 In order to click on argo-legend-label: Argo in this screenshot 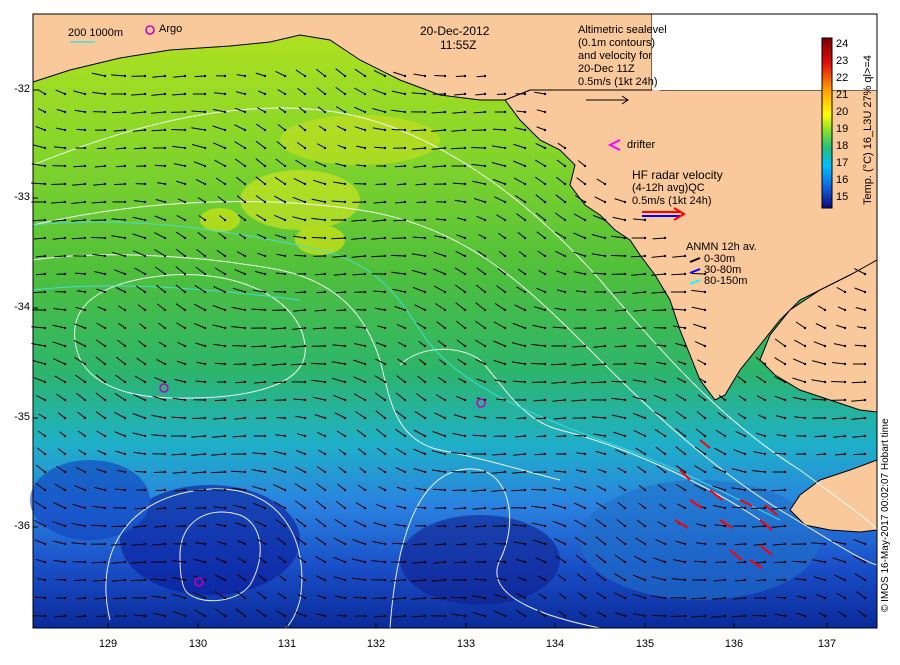, I will do `click(170, 29)`.